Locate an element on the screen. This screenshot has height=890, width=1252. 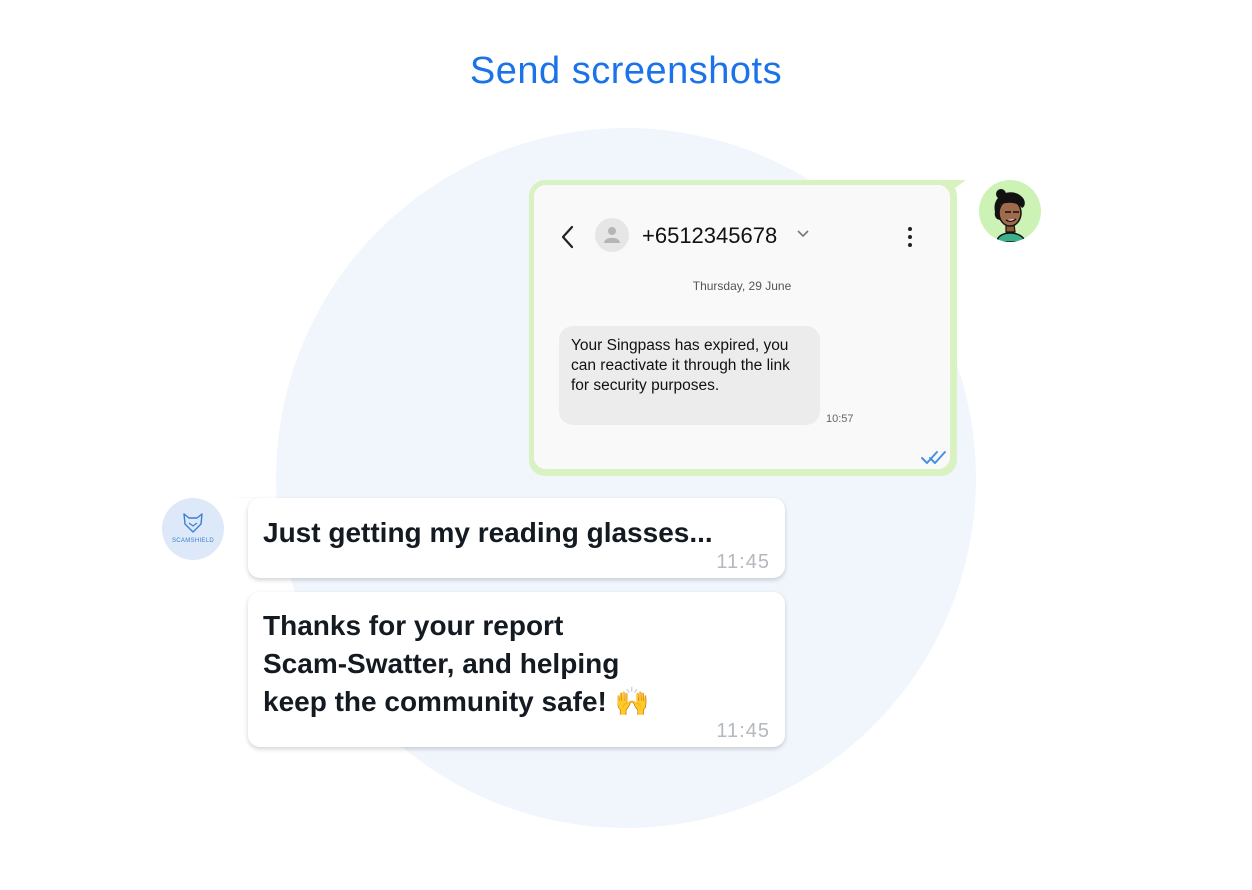
more-options-icon is located at coordinates (910, 237).